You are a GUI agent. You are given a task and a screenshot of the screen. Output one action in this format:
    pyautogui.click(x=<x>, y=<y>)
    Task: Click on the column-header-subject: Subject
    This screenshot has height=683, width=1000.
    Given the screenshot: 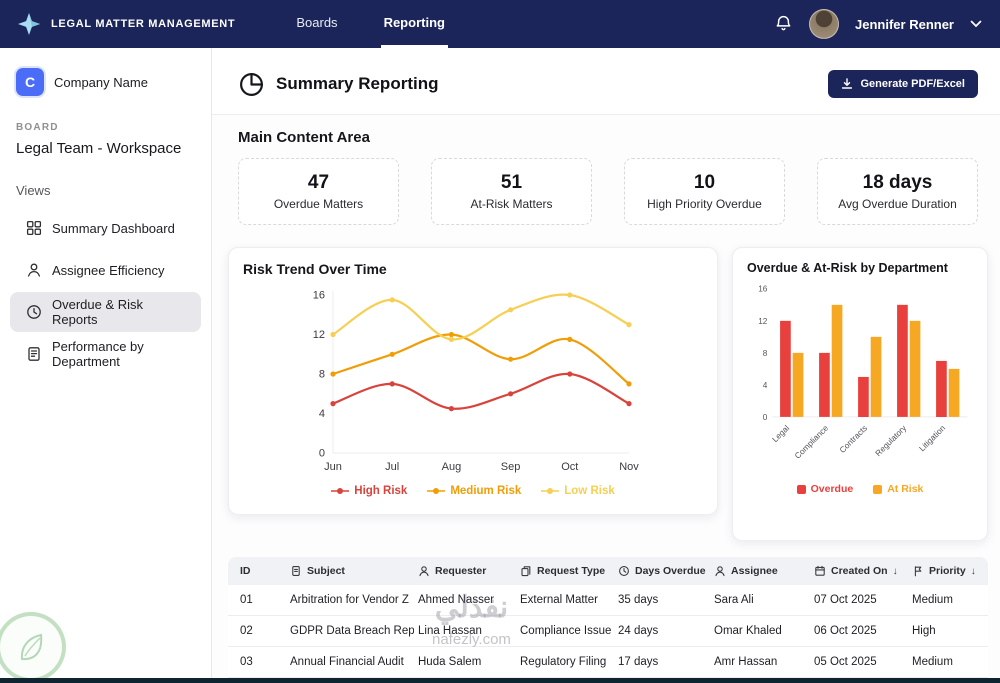 What is the action you would take?
    pyautogui.click(x=350, y=571)
    